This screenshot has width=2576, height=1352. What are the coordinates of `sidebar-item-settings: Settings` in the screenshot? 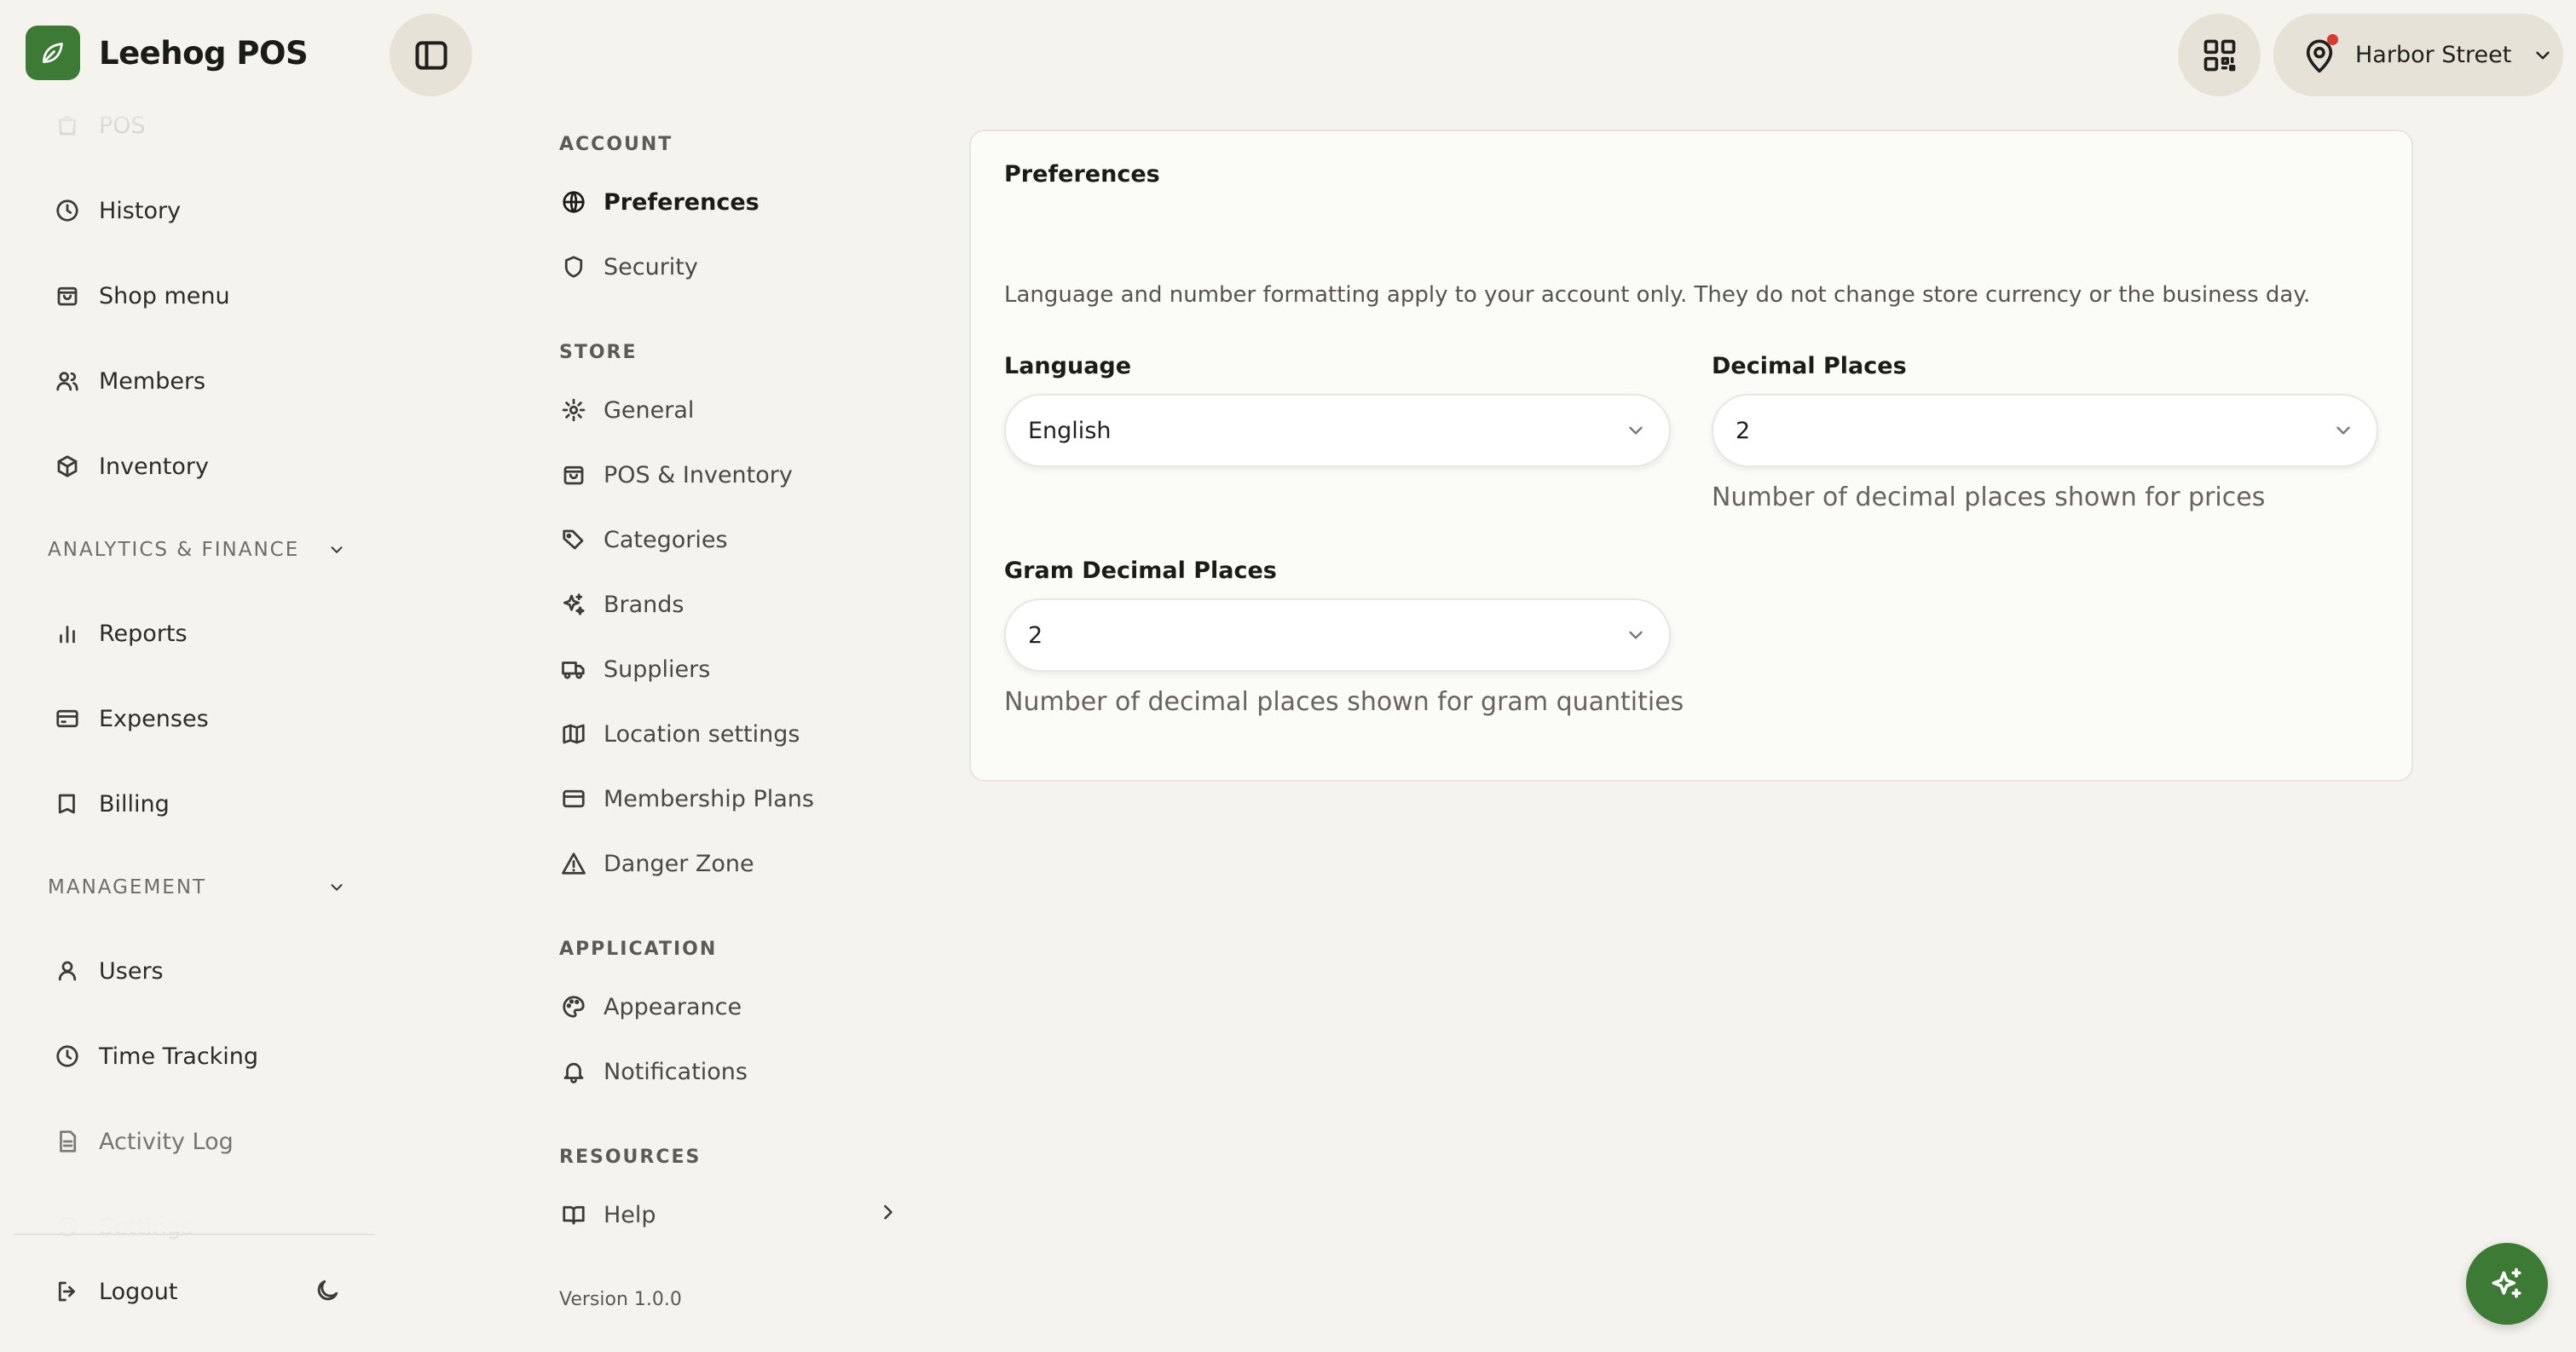 It's located at (123, 1226).